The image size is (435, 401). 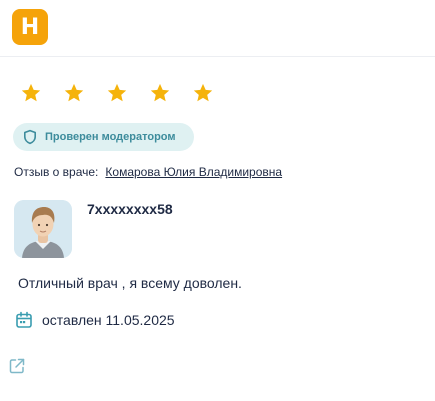 What do you see at coordinates (17, 366) in the screenshot?
I see `external-link-icon` at bounding box center [17, 366].